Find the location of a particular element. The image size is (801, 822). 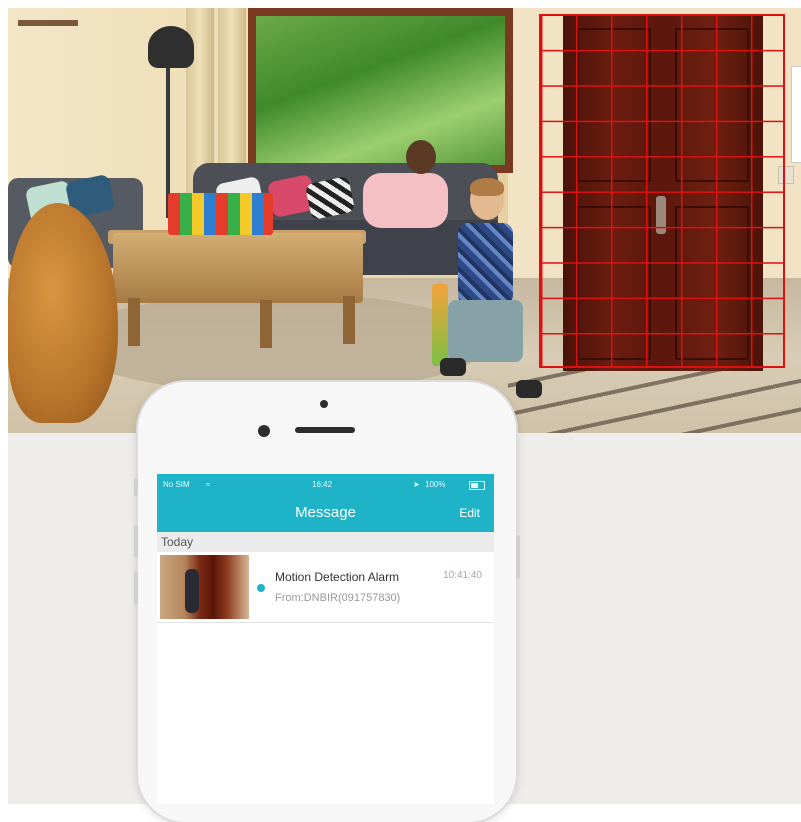

boy-hair is located at coordinates (487, 187).